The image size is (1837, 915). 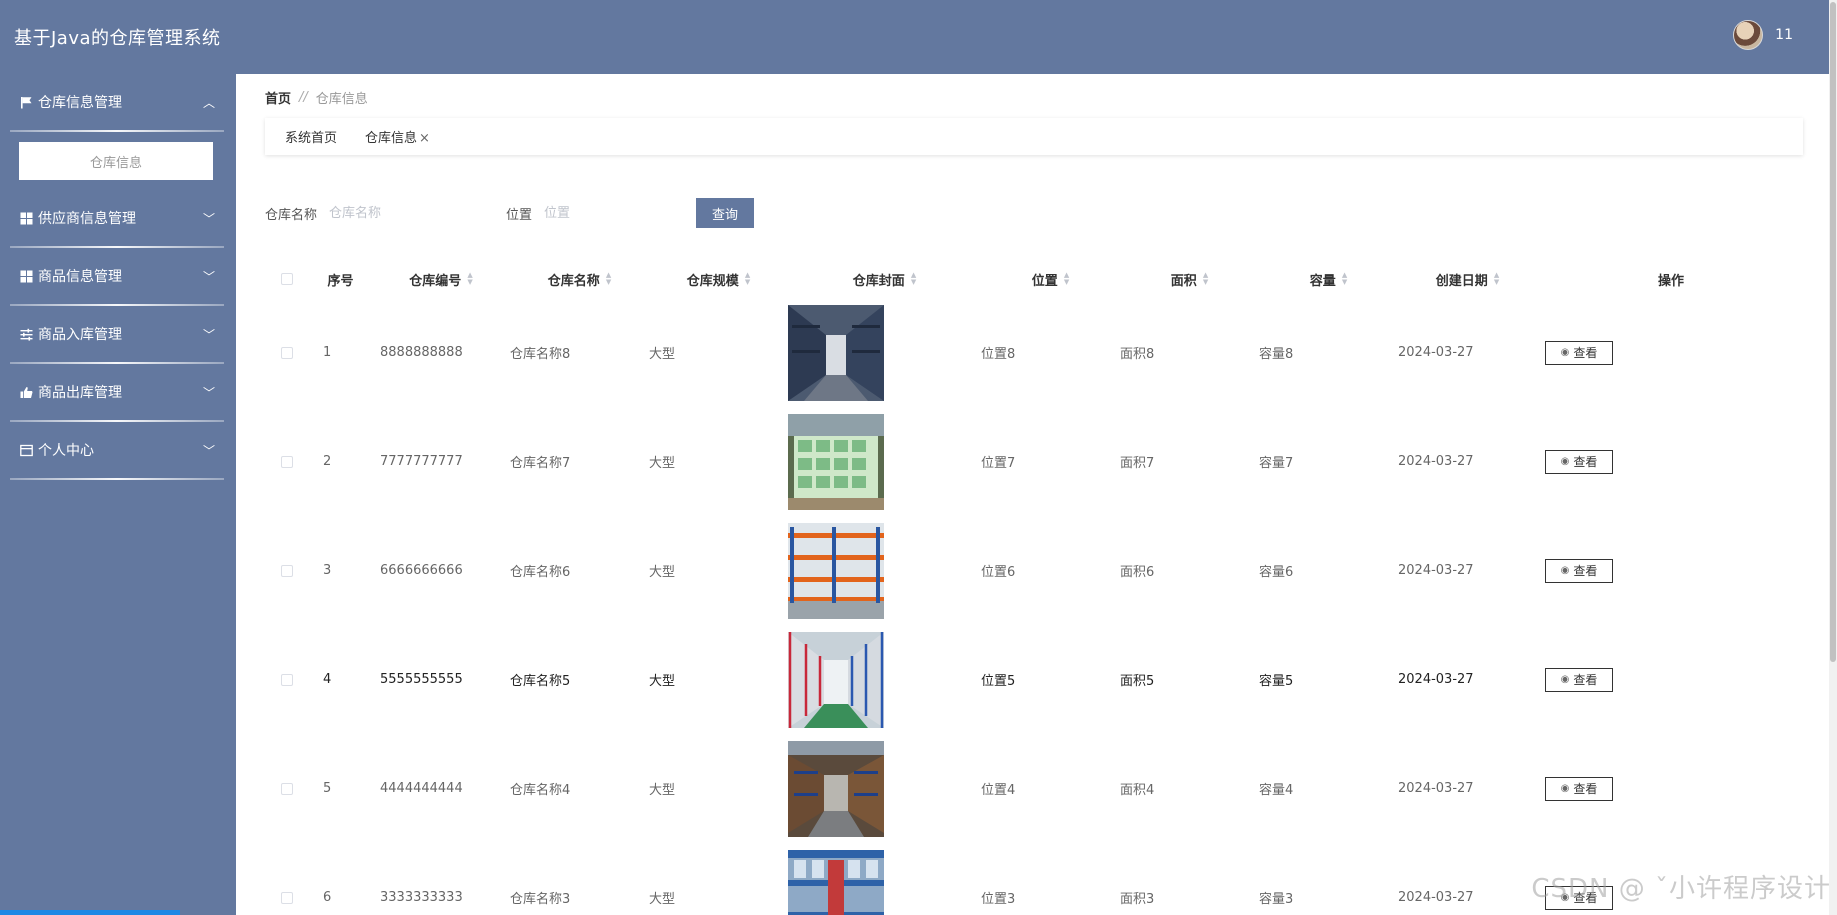 What do you see at coordinates (1467, 279) in the screenshot?
I see `header-date: 创建日期 ▲ ▼` at bounding box center [1467, 279].